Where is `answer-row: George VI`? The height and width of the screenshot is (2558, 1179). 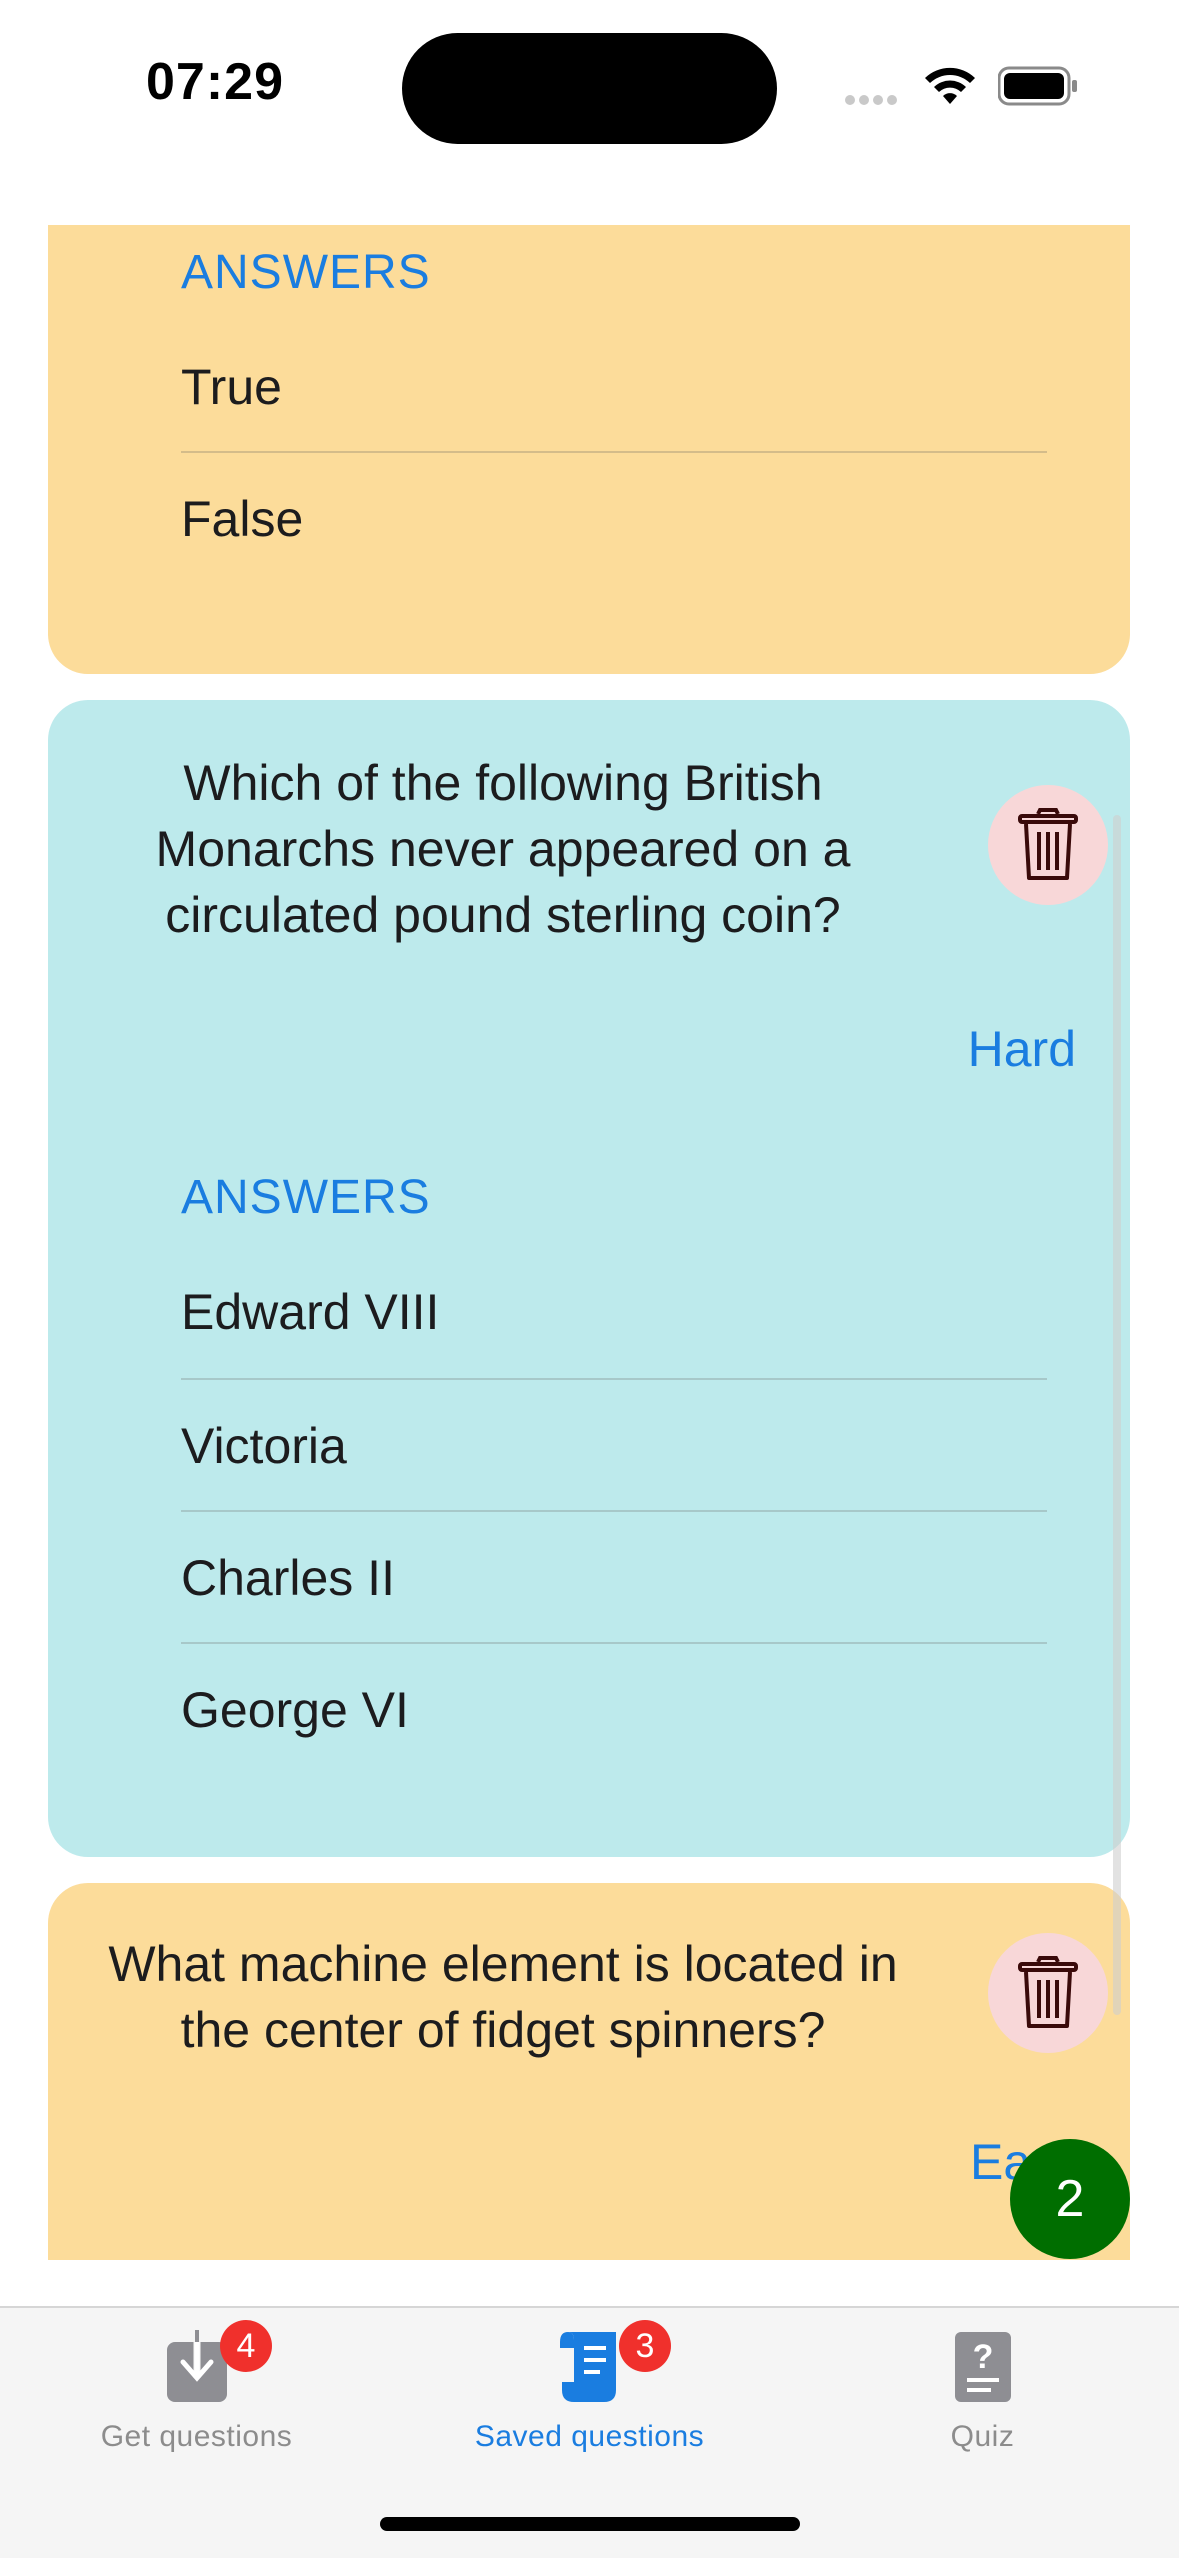
answer-row: George VI is located at coordinates (614, 1710).